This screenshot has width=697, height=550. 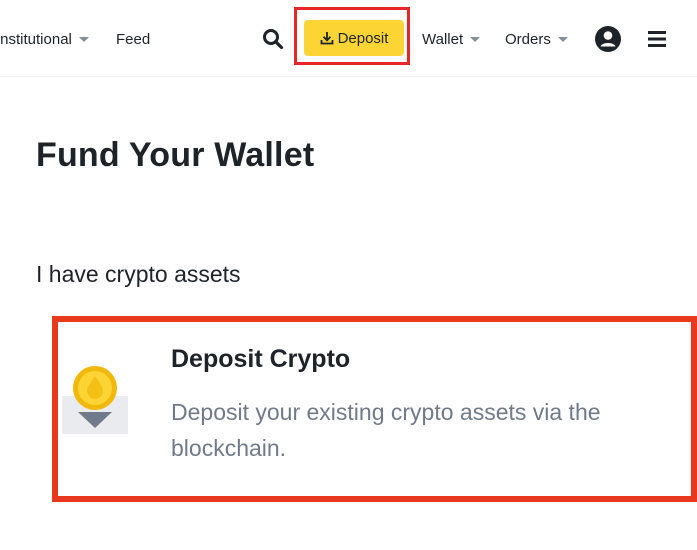 I want to click on nav-feed: Feed, so click(x=133, y=39).